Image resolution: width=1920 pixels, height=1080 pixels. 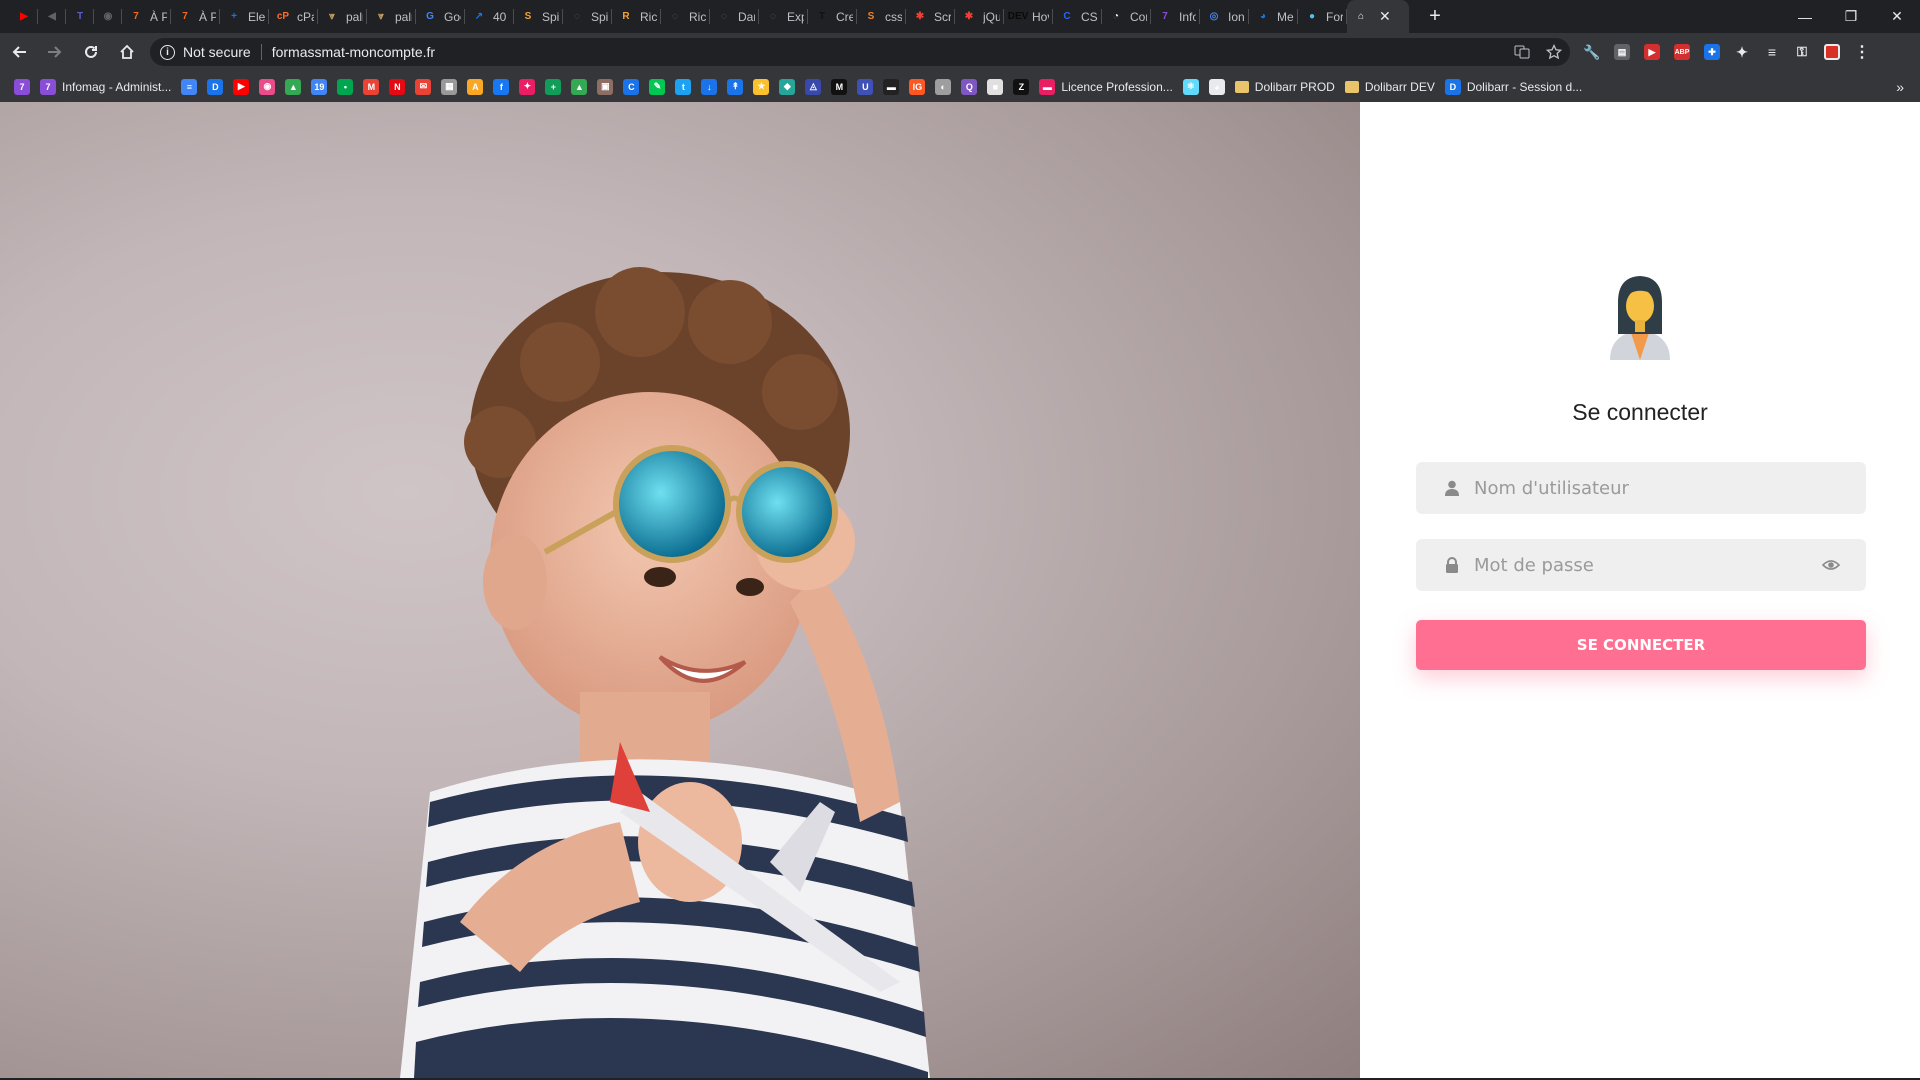 I want to click on bookmark-item: ◐, so click(x=943, y=86).